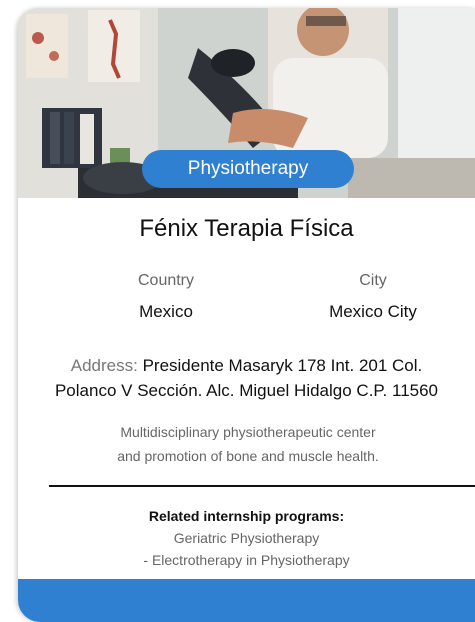 The image size is (475, 622). What do you see at coordinates (246, 516) in the screenshot?
I see `related-programs-heading: Related internship programs:` at bounding box center [246, 516].